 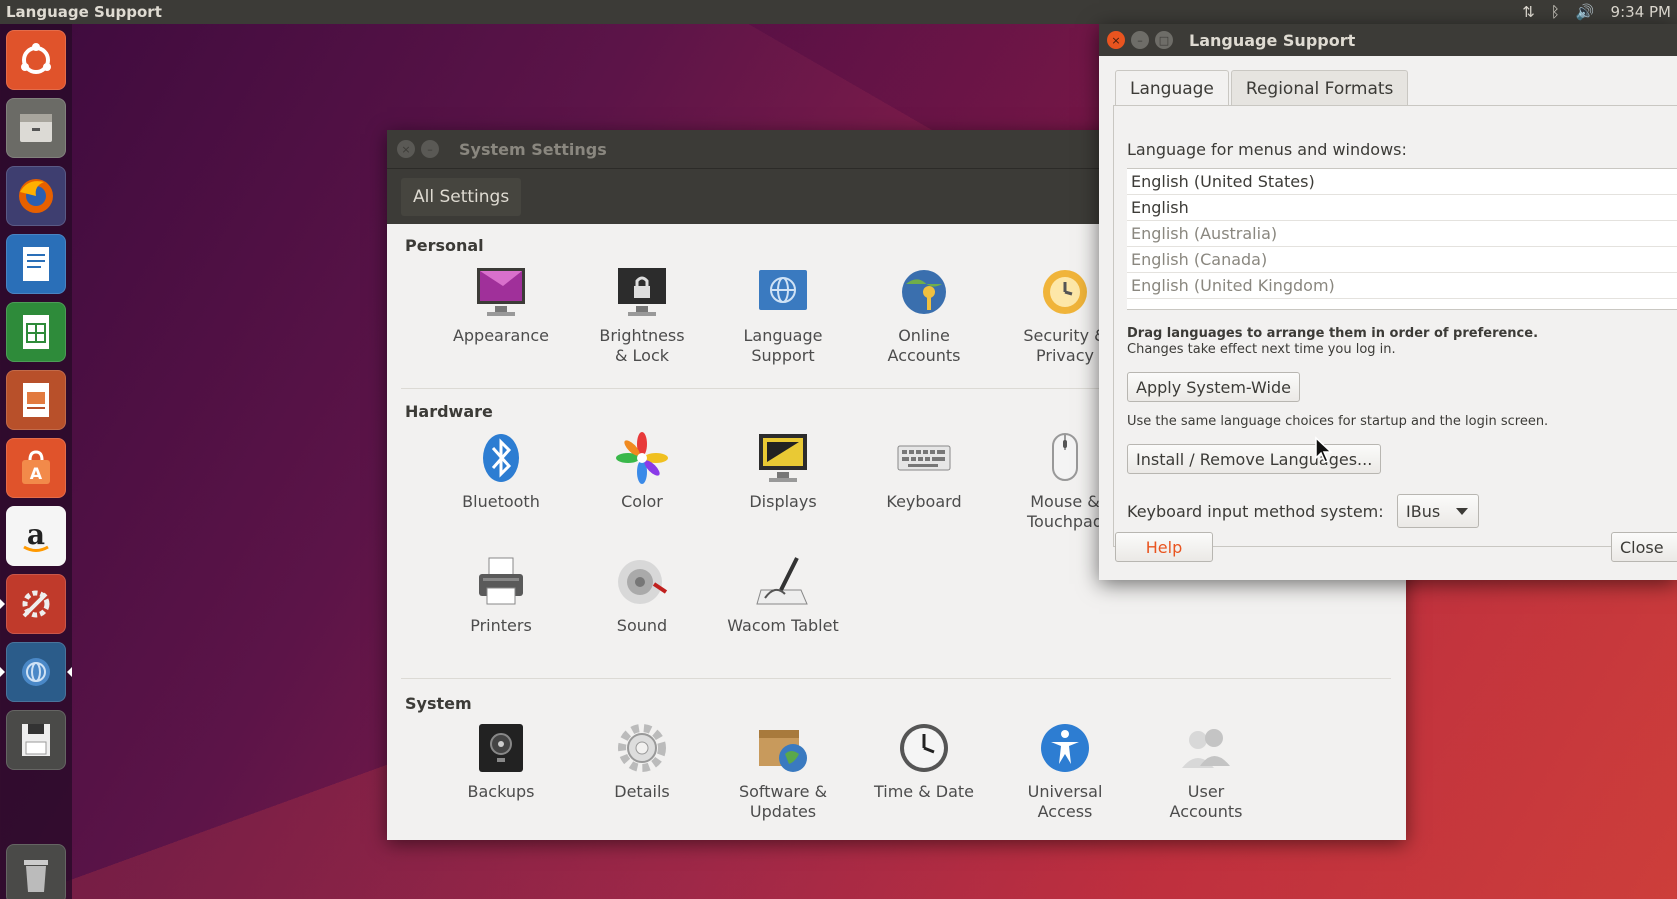 I want to click on language-support-icon, so click(x=36, y=672).